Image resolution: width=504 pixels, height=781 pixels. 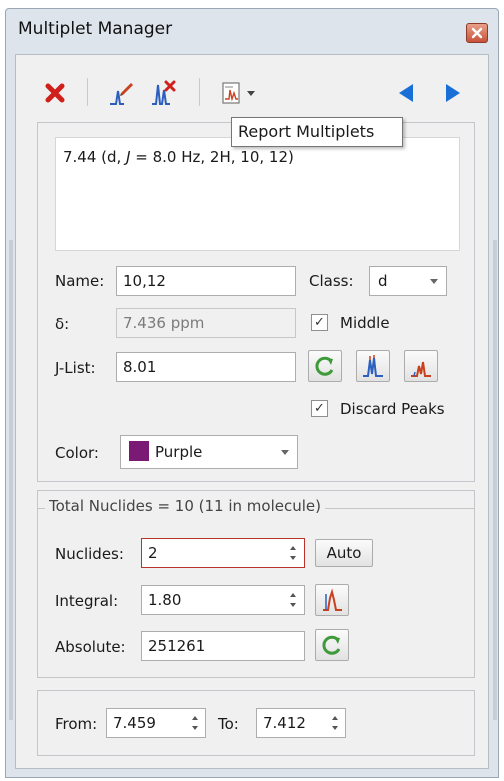 What do you see at coordinates (344, 553) in the screenshot?
I see `auto-button: Auto` at bounding box center [344, 553].